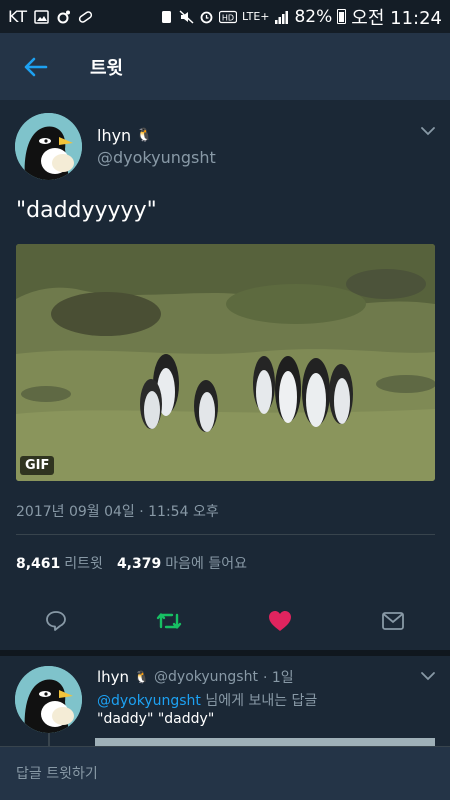  I want to click on avatar, so click(48, 146).